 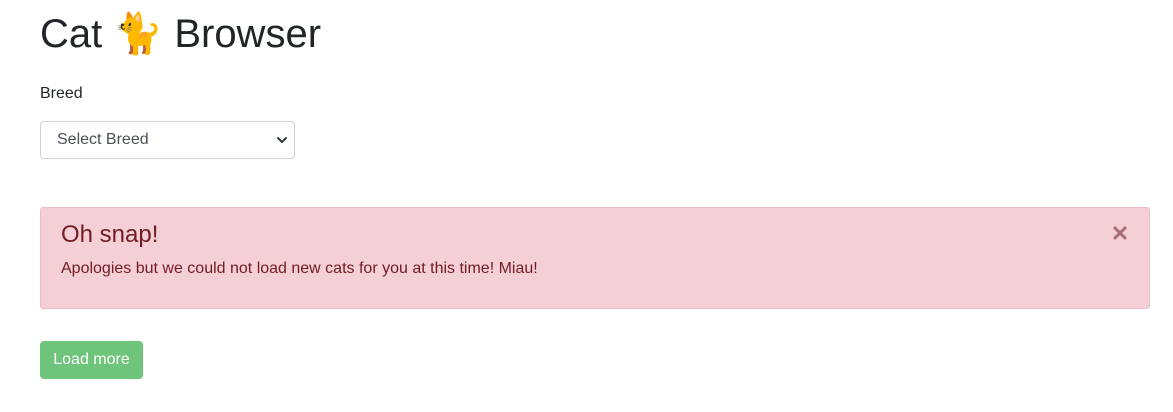 I want to click on load-more-button: Load more, so click(x=91, y=360).